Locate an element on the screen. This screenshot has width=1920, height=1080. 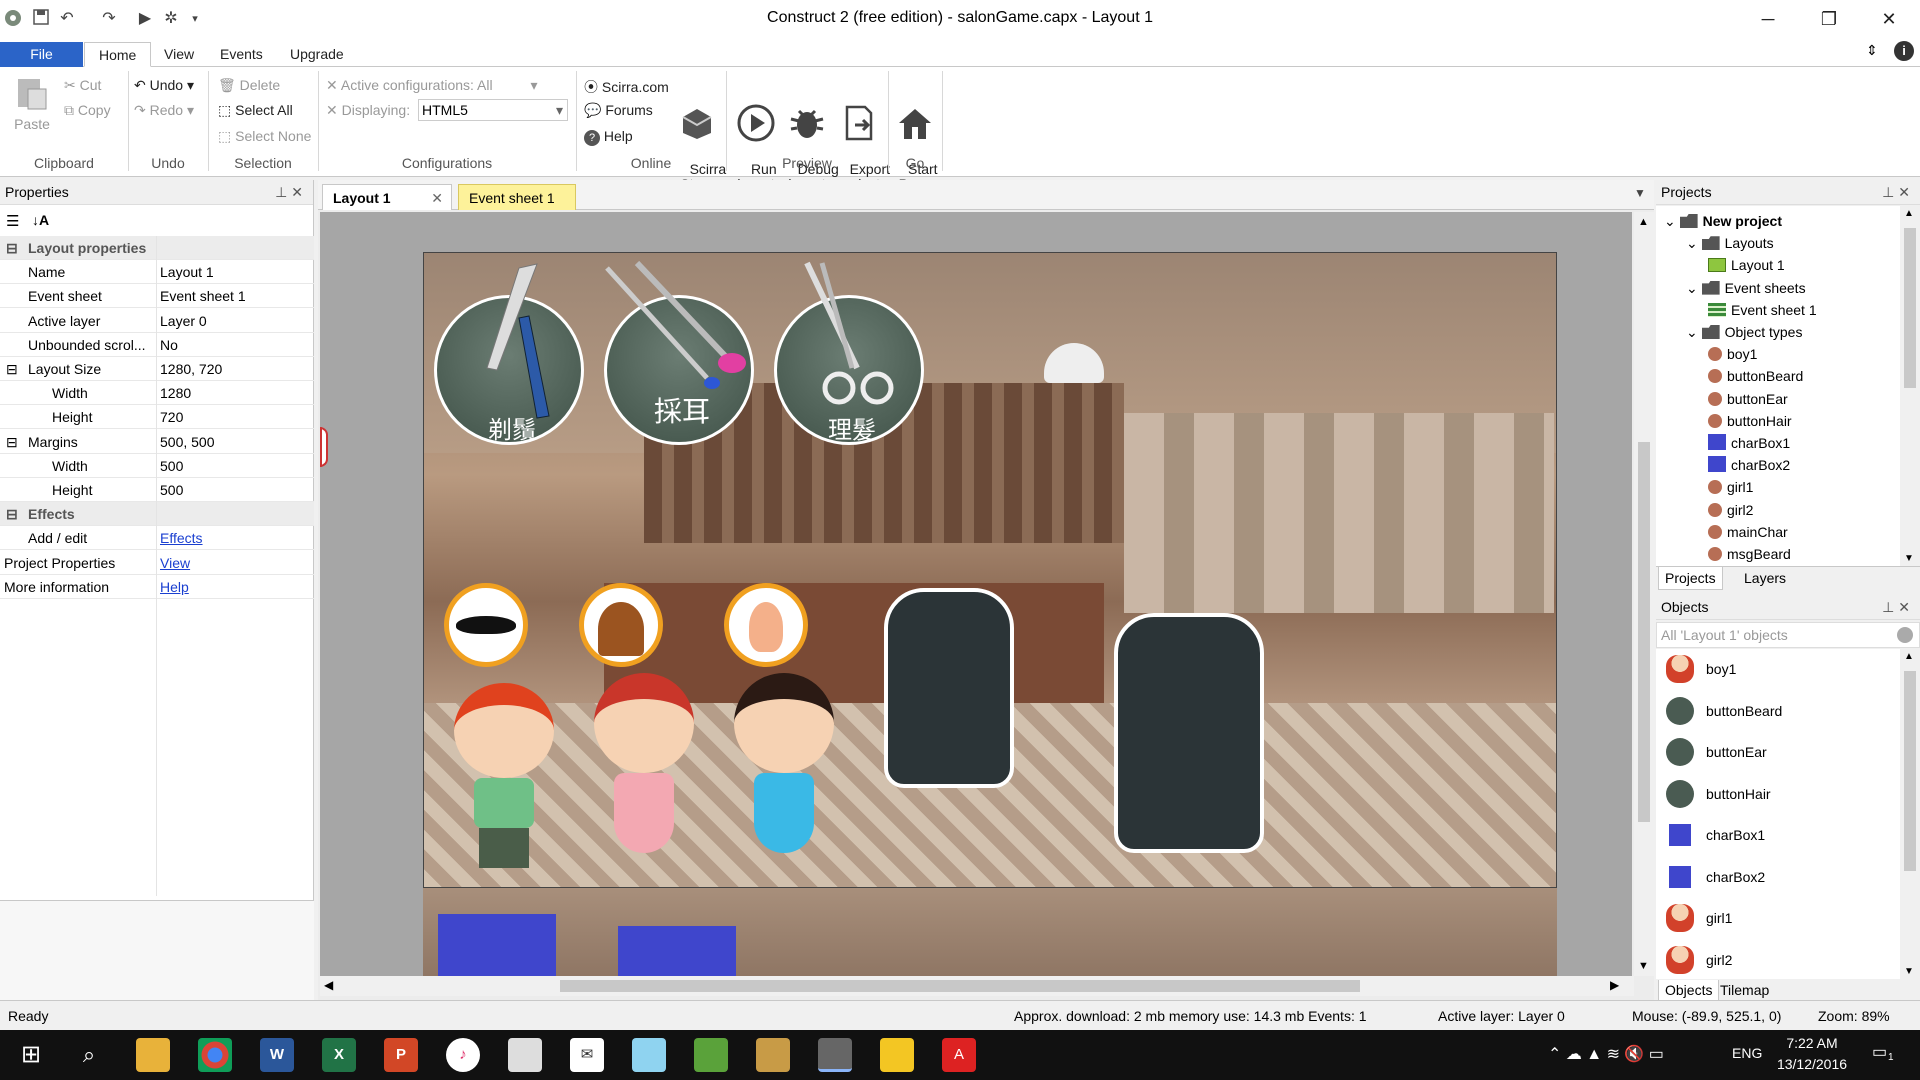
project-tree-item: girl2 is located at coordinates (1730, 510).